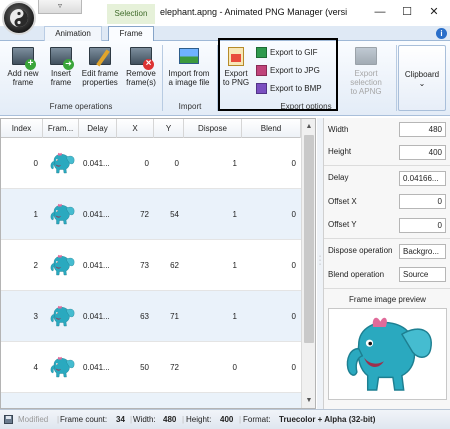 Image resolution: width=450 pixels, height=429 pixels. What do you see at coordinates (340, 151) in the screenshot?
I see `height-label: Height` at bounding box center [340, 151].